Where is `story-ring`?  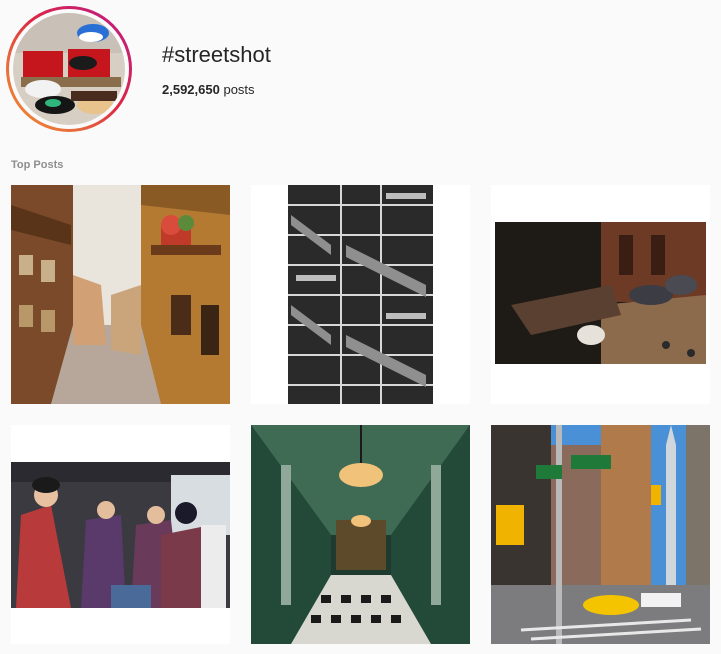 story-ring is located at coordinates (69, 69).